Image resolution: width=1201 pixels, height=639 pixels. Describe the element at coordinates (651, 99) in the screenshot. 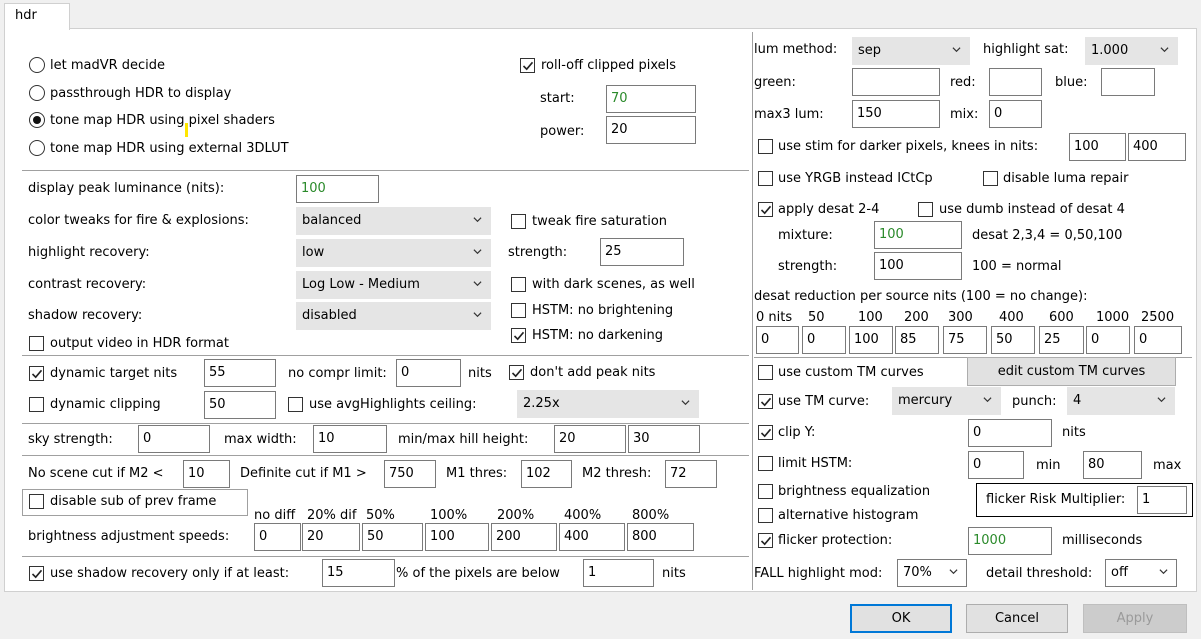

I see `rolloff-start-input: 70` at that location.